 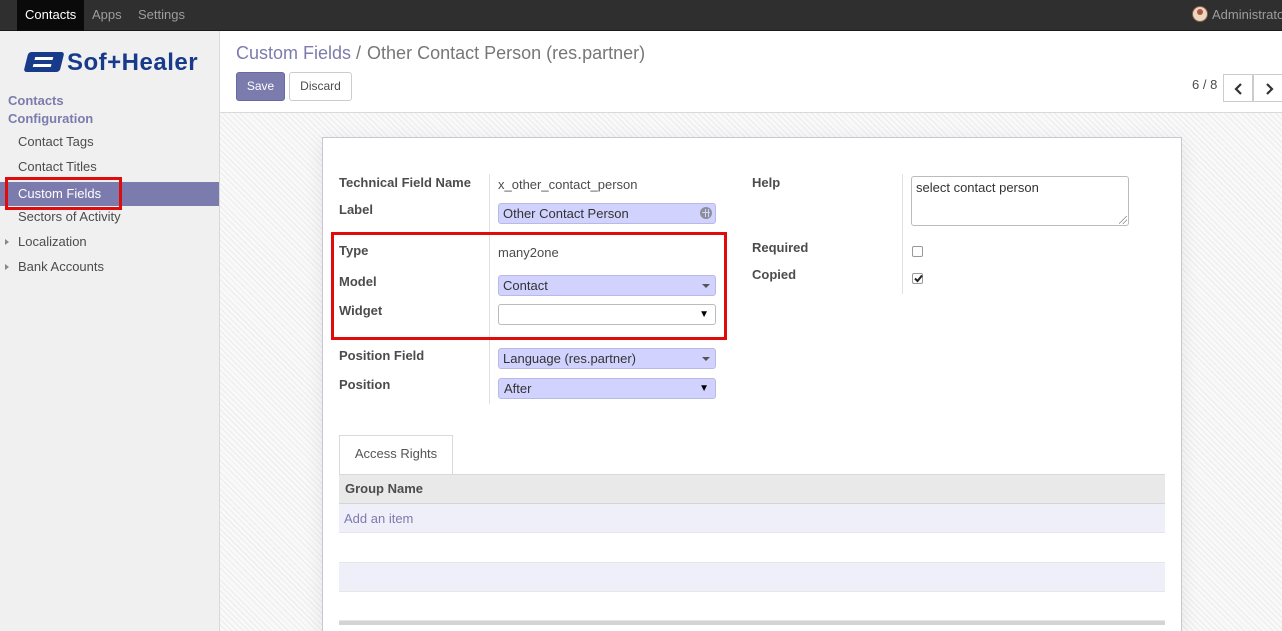 I want to click on column-divider, so click(x=902, y=234).